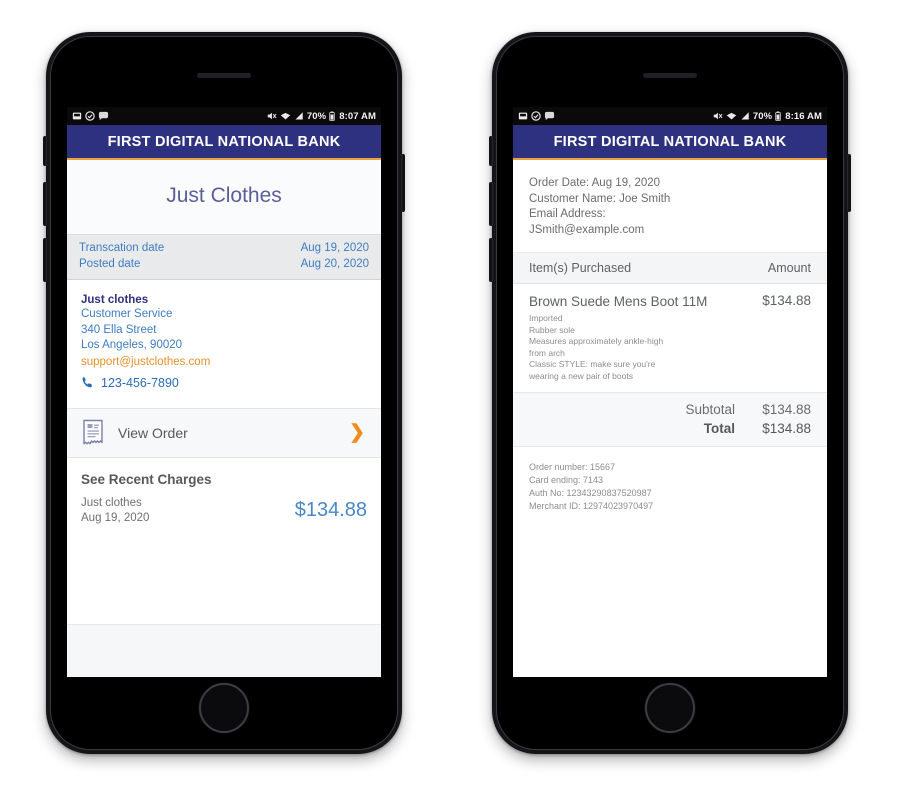 Image resolution: width=904 pixels, height=800 pixels. Describe the element at coordinates (670, 708) in the screenshot. I see `home-button-right-phone` at that location.